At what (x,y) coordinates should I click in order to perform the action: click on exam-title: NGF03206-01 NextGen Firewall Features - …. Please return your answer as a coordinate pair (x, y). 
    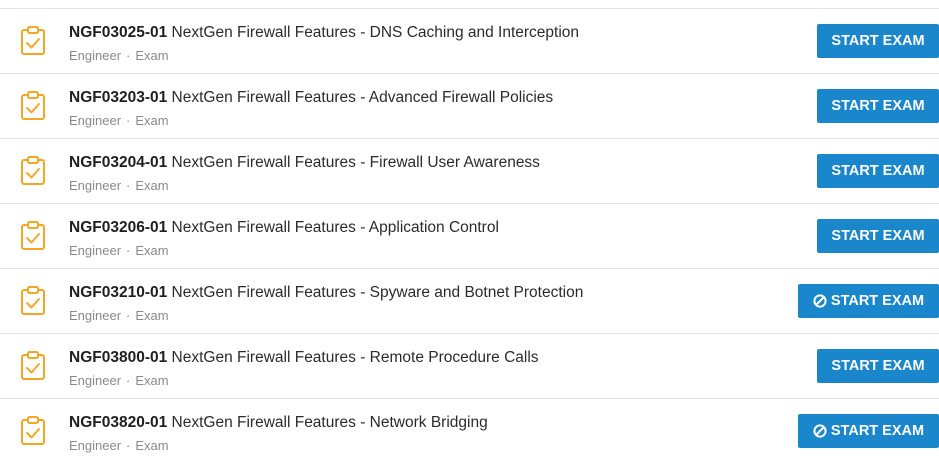
    Looking at the image, I should click on (284, 228).